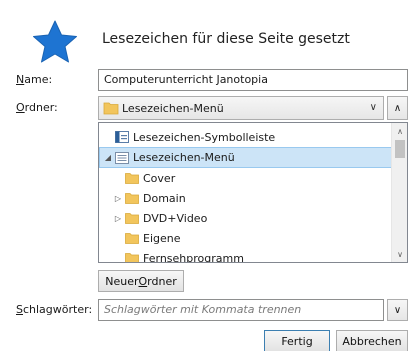  What do you see at coordinates (245, 178) in the screenshot?
I see `tree-item-cover: Cover` at bounding box center [245, 178].